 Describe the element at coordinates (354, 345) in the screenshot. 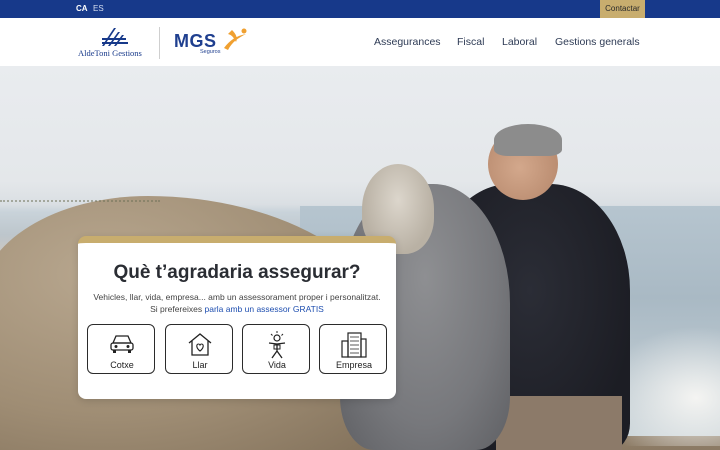

I see `office-building-icon` at that location.